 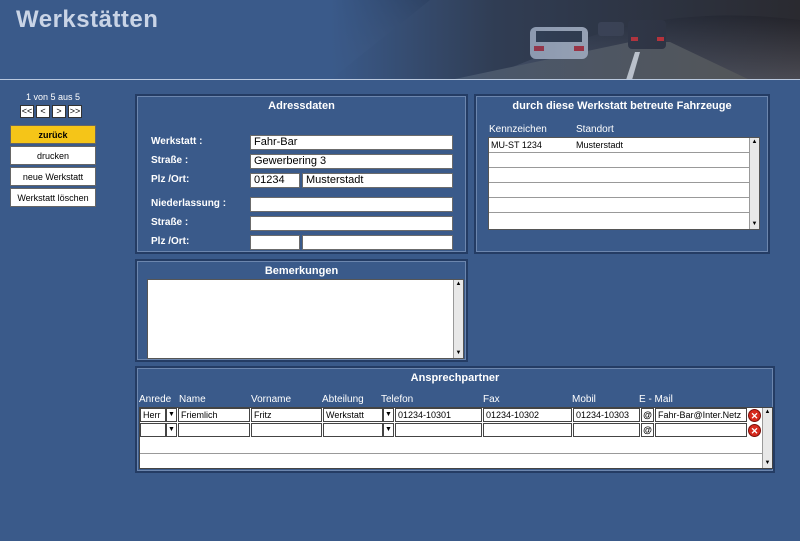 What do you see at coordinates (275, 180) in the screenshot?
I see `zip-field: 01234` at bounding box center [275, 180].